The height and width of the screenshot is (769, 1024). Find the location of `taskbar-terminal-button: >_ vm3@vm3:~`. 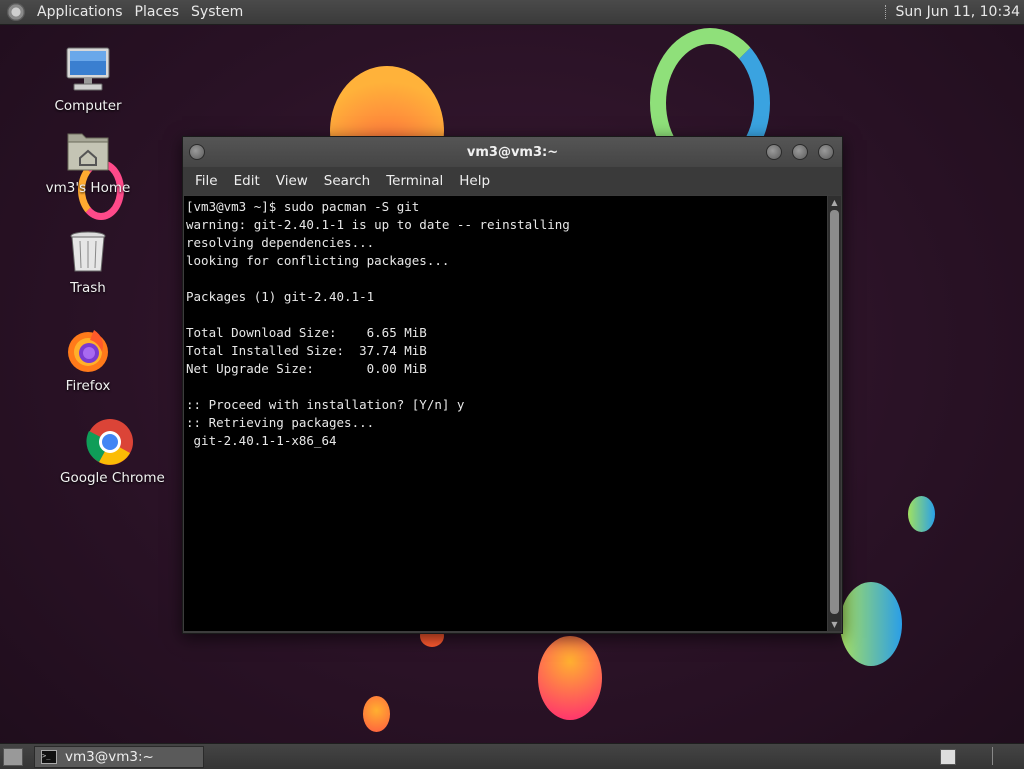

taskbar-terminal-button: >_ vm3@vm3:~ is located at coordinates (119, 757).